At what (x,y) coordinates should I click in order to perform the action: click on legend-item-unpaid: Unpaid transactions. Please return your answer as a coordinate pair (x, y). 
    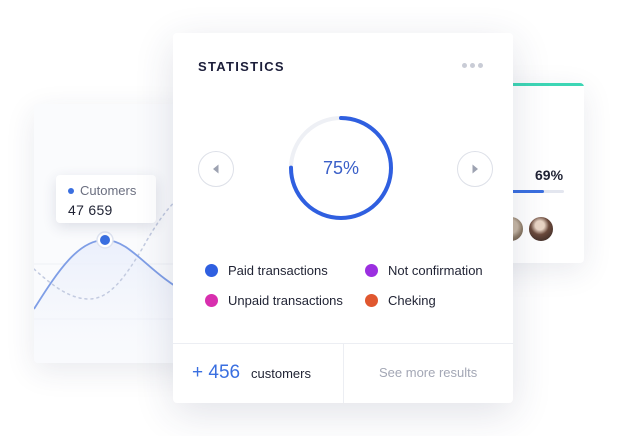
    Looking at the image, I should click on (274, 300).